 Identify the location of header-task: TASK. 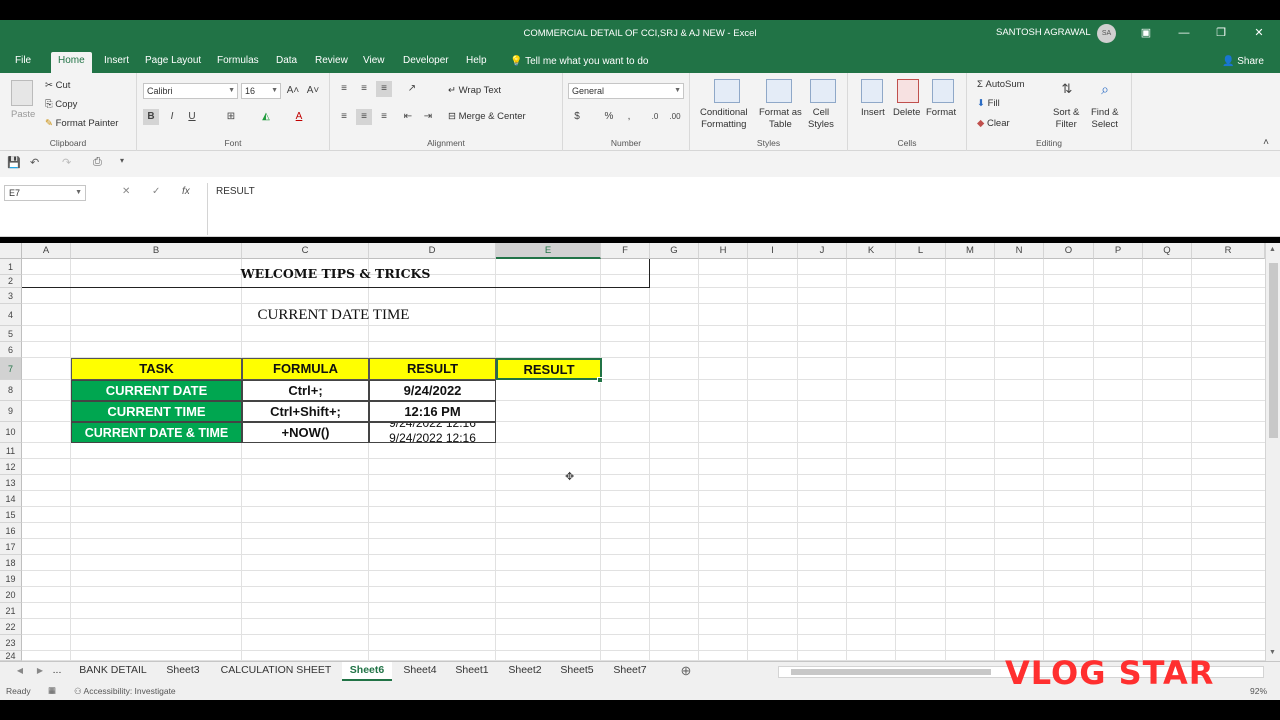
(156, 369).